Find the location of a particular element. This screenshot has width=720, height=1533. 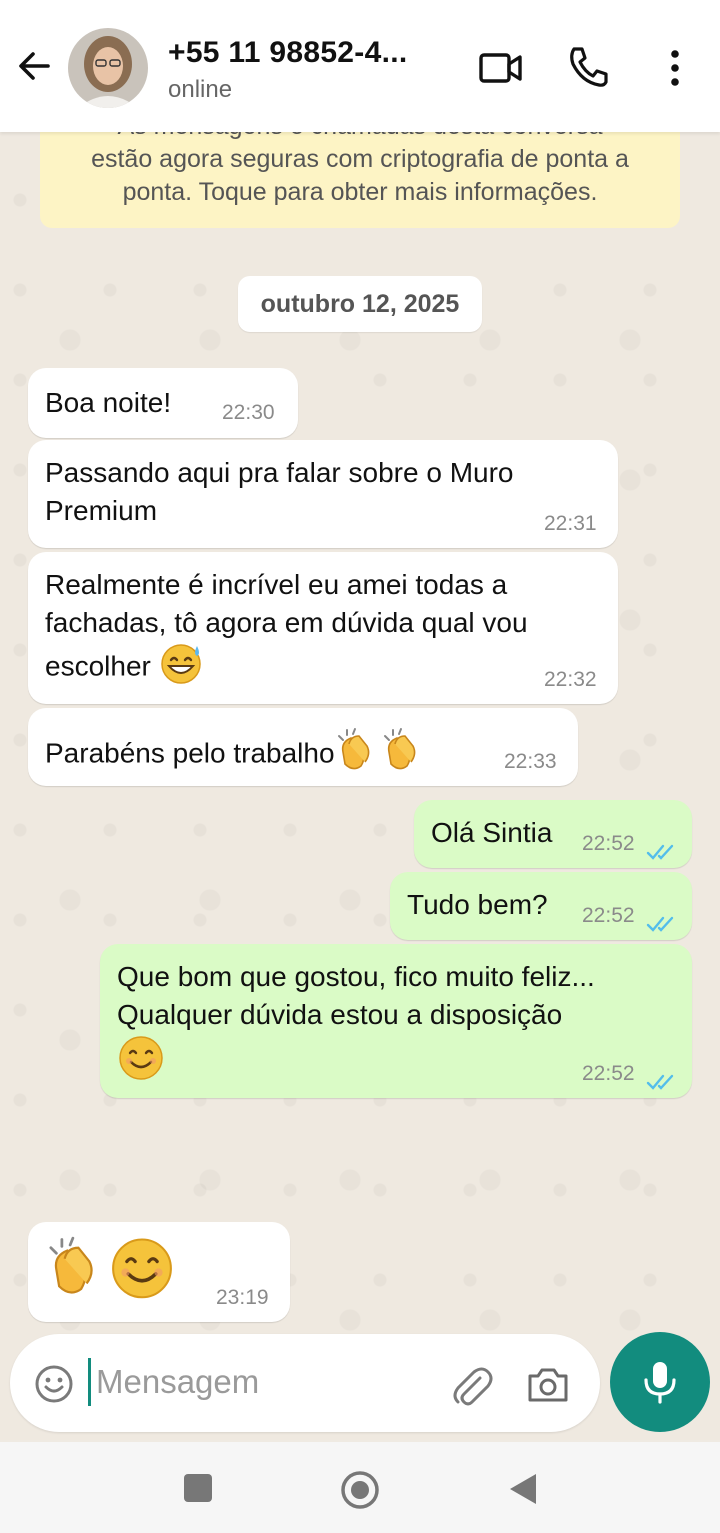

message-input is located at coordinates (261, 1382).